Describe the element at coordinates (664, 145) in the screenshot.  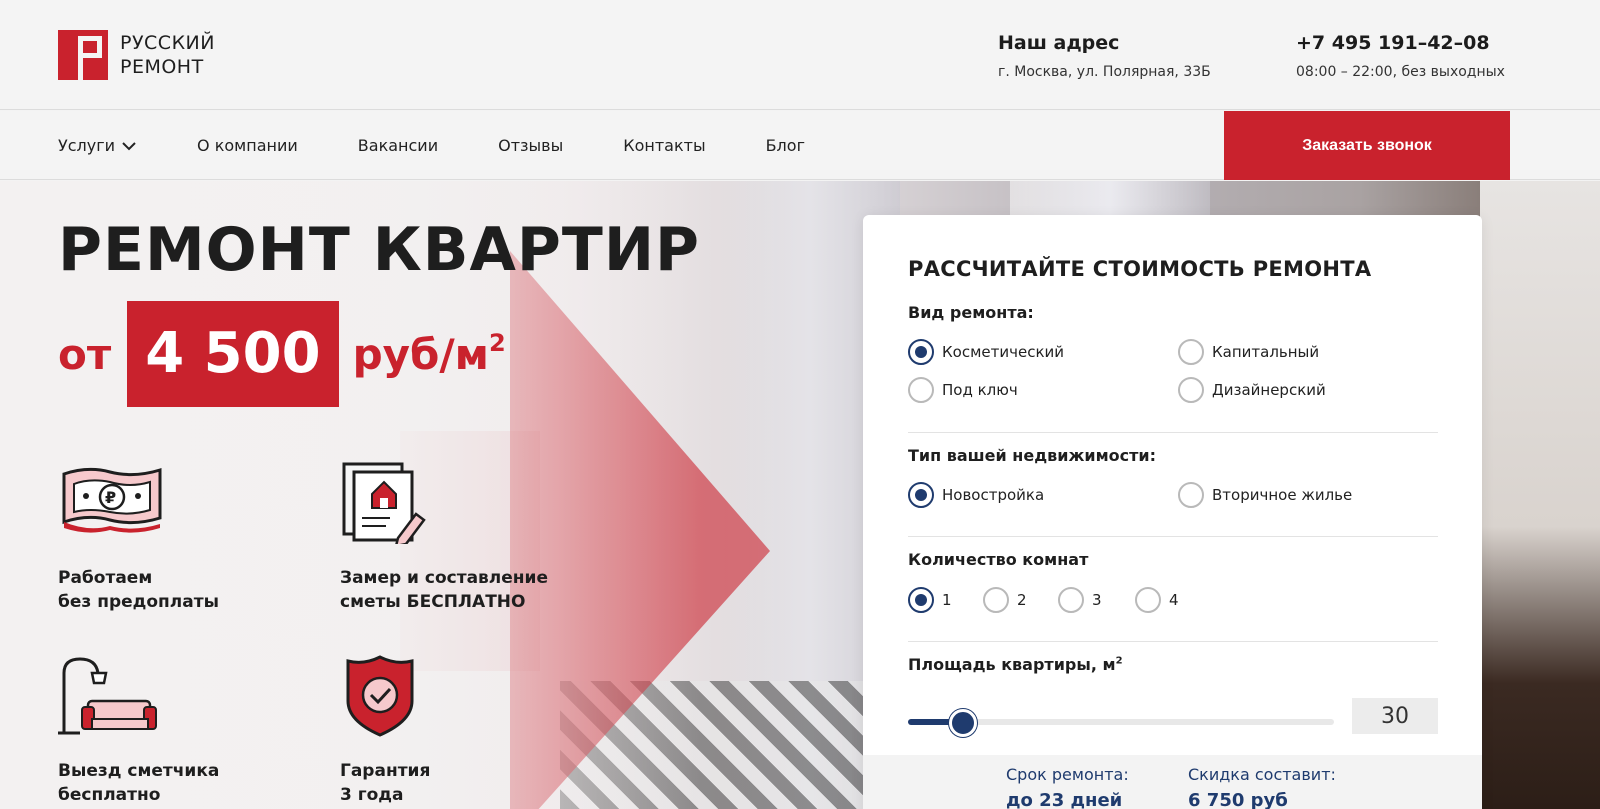
I see `nav-item-contacts: Контакты` at that location.